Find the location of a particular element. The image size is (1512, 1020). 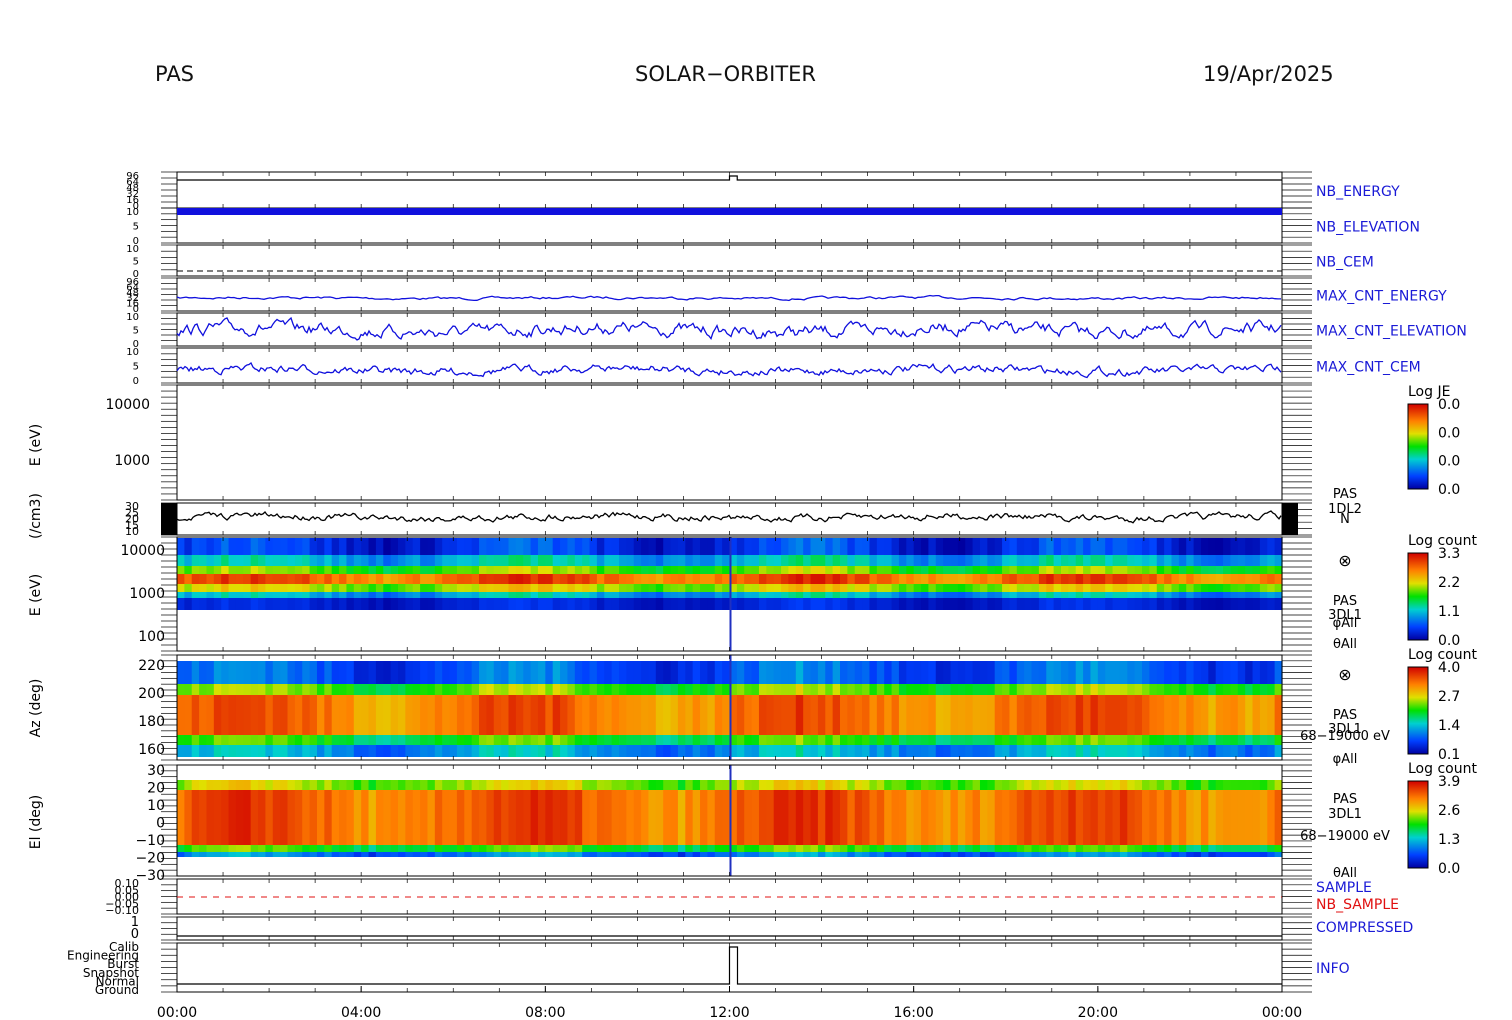

el-ylabel: El (deg) is located at coordinates (36, 822).